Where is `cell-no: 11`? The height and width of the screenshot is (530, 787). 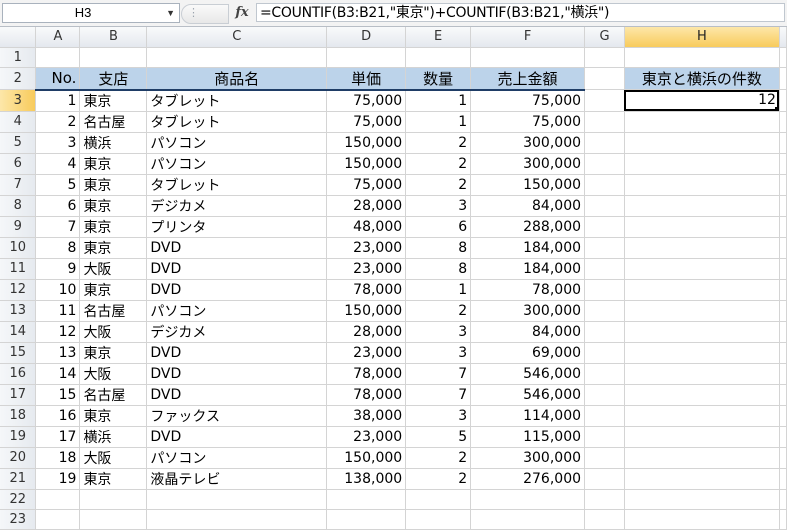
cell-no: 11 is located at coordinates (58, 311).